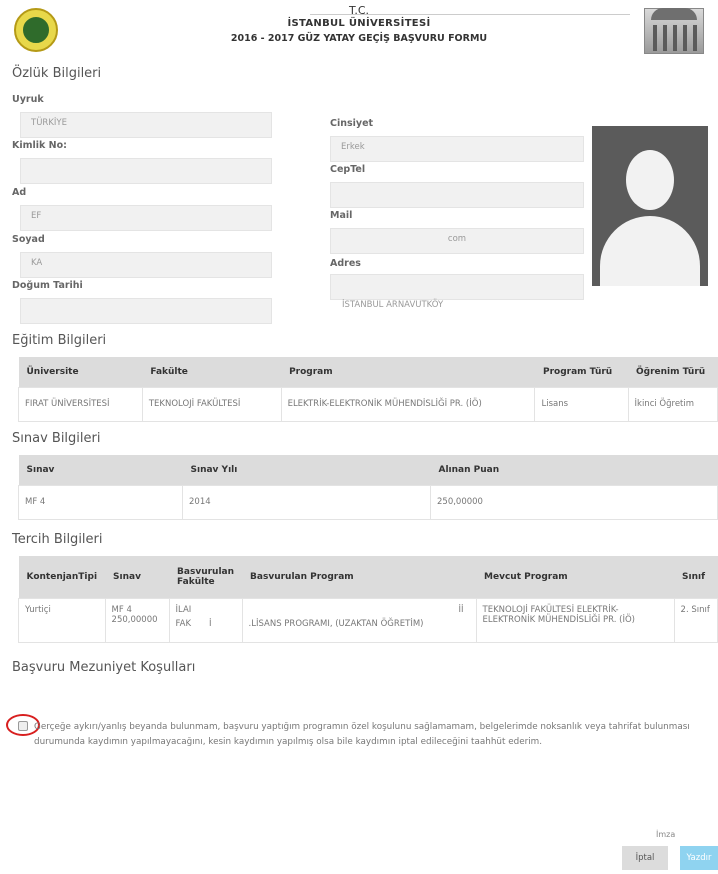 This screenshot has width=718, height=874. I want to click on cancel-button: İptal, so click(645, 858).